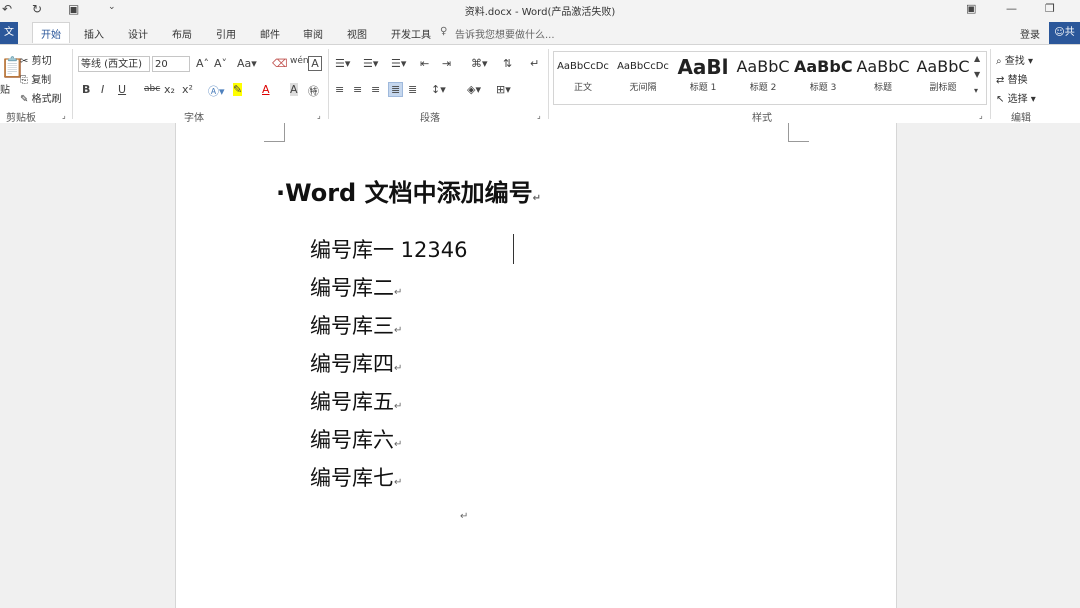 The image size is (1080, 608). Describe the element at coordinates (315, 63) in the screenshot. I see `character-border-icon: A` at that location.